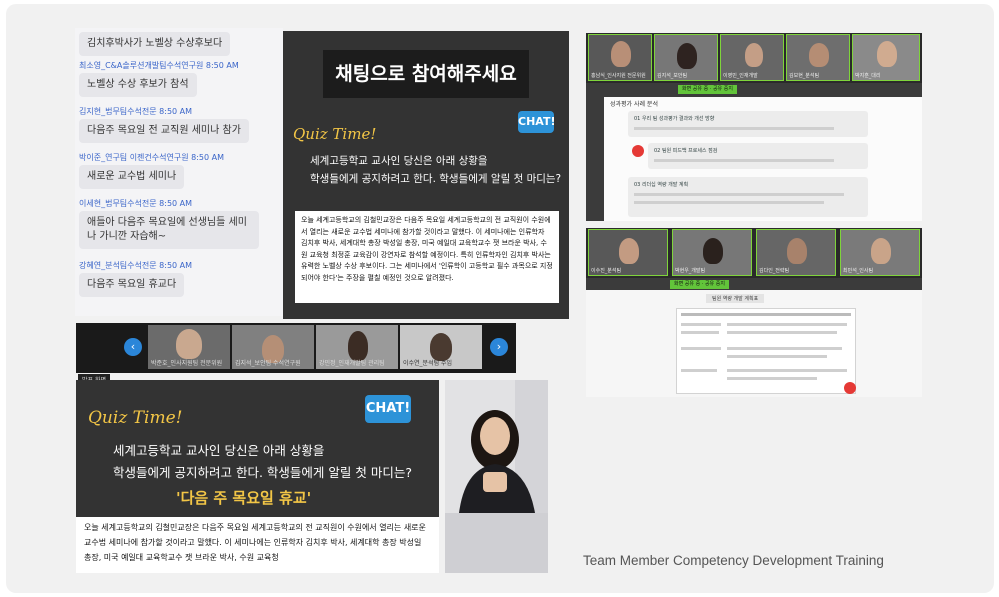  What do you see at coordinates (268, 363) in the screenshot?
I see `participant-name: 김지석_보안팀 수석연구원` at bounding box center [268, 363].